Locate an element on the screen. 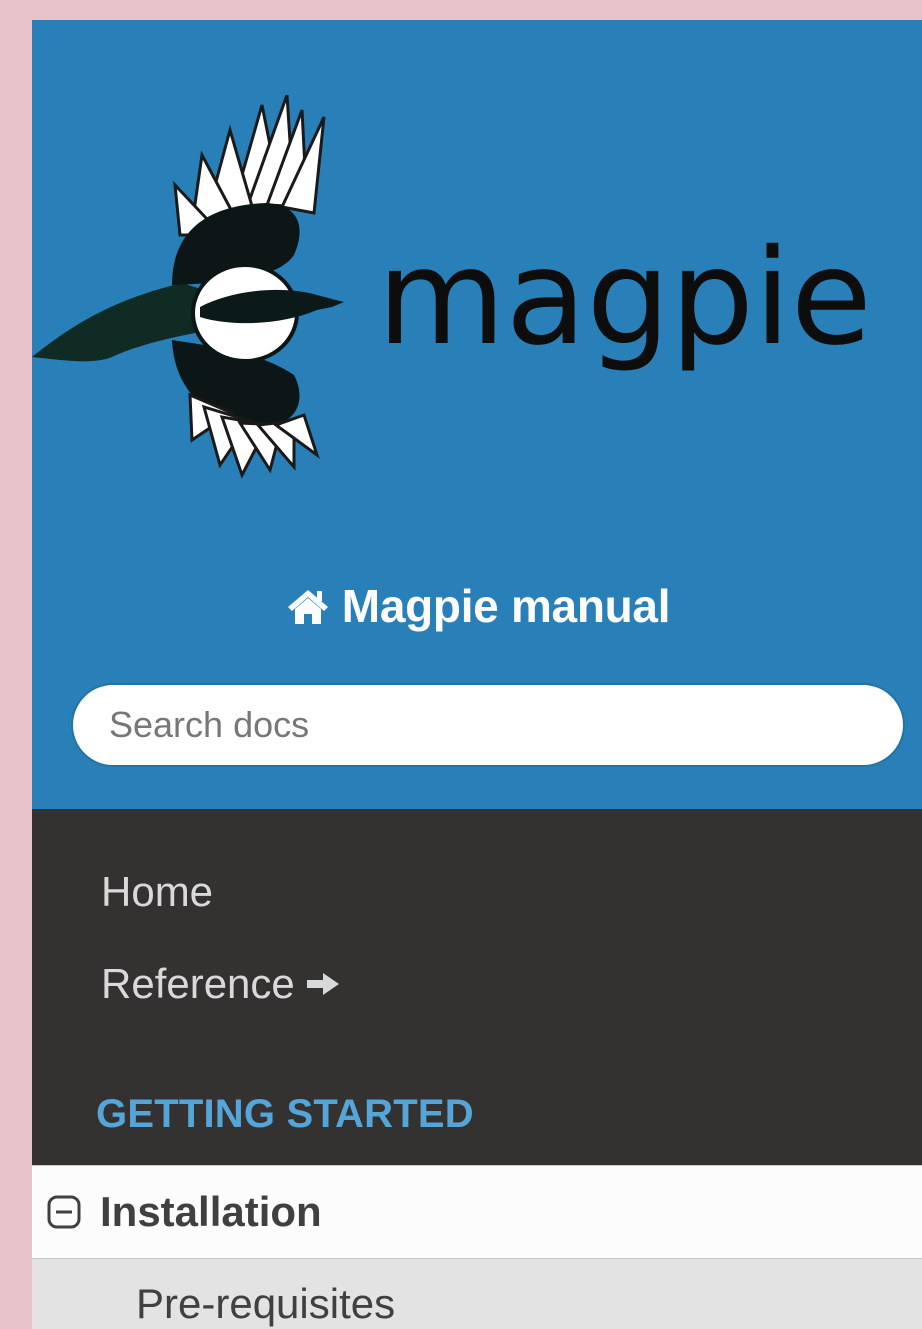 Image resolution: width=922 pixels, height=1329 pixels. nav-item-label: Home is located at coordinates (157, 891).